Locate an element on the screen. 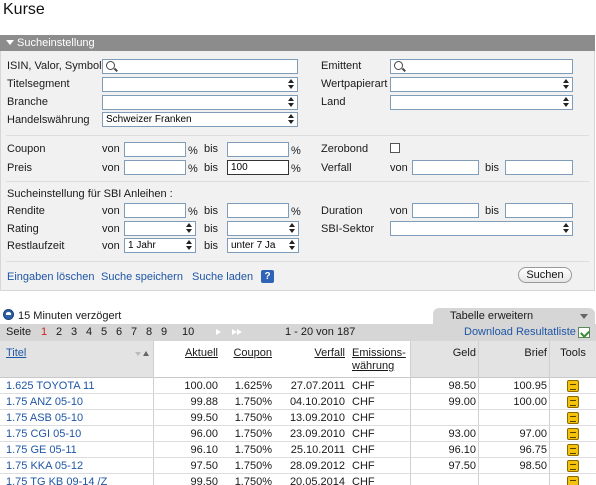 The height and width of the screenshot is (485, 596). sbi-heading: Sucheinstellung für SBI Anleihen : is located at coordinates (90, 194).